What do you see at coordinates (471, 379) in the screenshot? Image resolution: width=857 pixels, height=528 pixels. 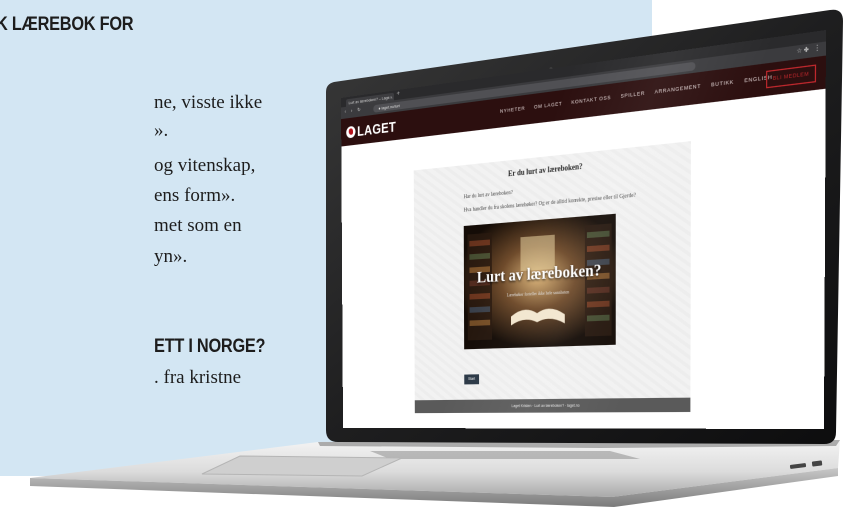 I see `start-button: Start` at bounding box center [471, 379].